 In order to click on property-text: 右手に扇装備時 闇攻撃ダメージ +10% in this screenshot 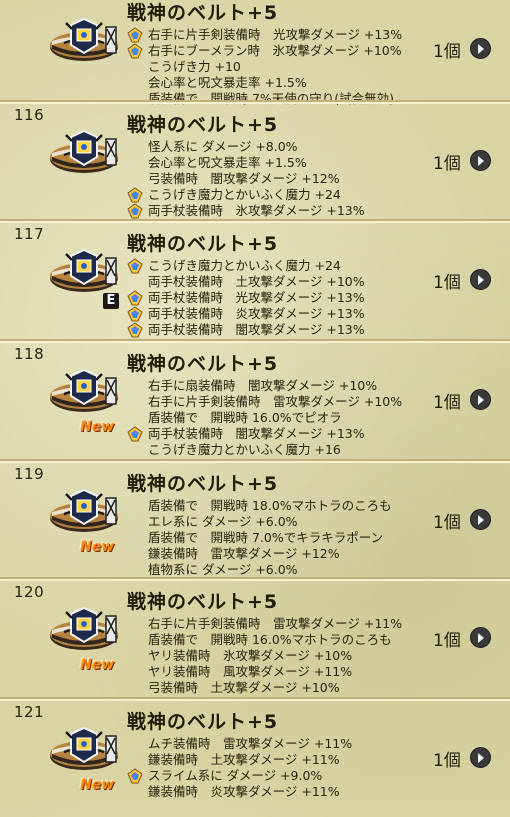, I will do `click(263, 385)`.